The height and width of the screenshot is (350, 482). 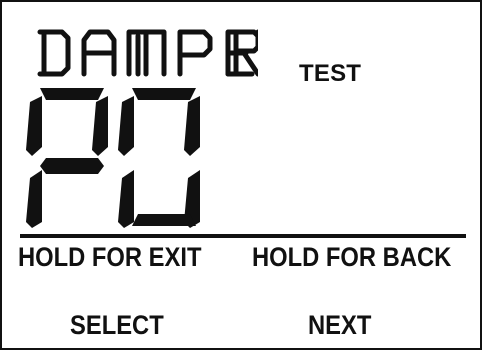 I want to click on soft-key-divider, so click(x=243, y=236).